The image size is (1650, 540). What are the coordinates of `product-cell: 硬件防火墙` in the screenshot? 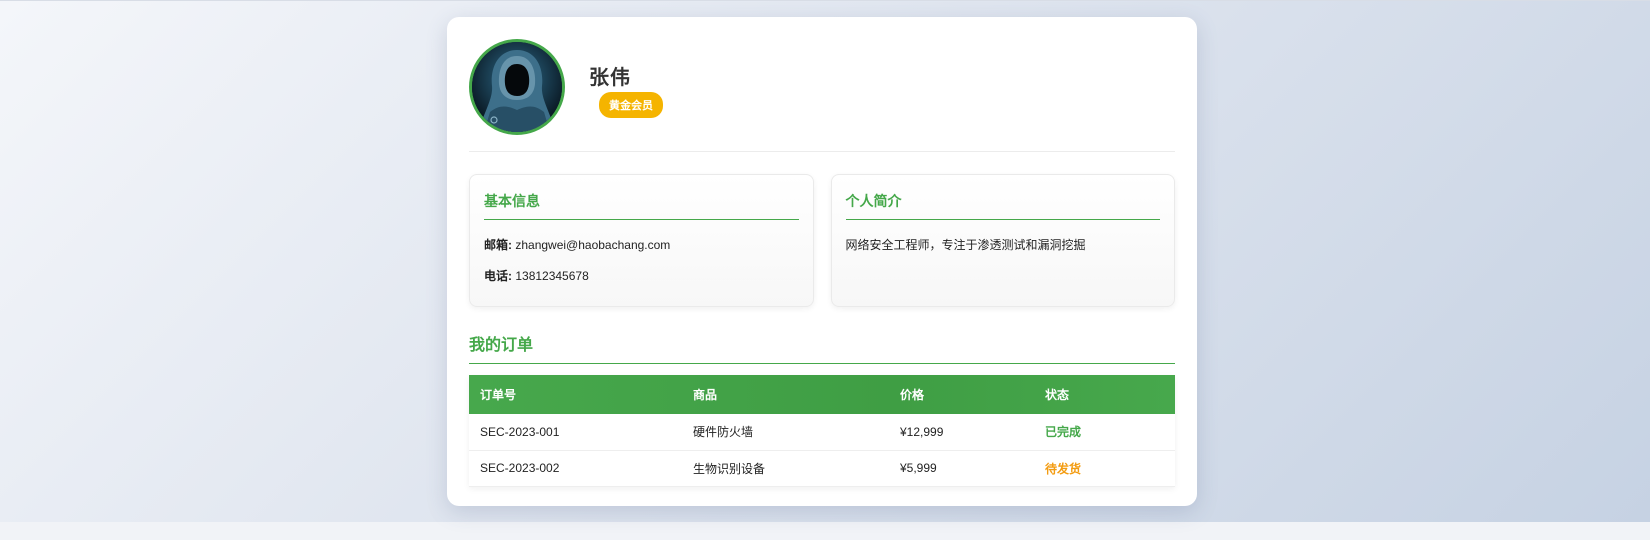 It's located at (785, 432).